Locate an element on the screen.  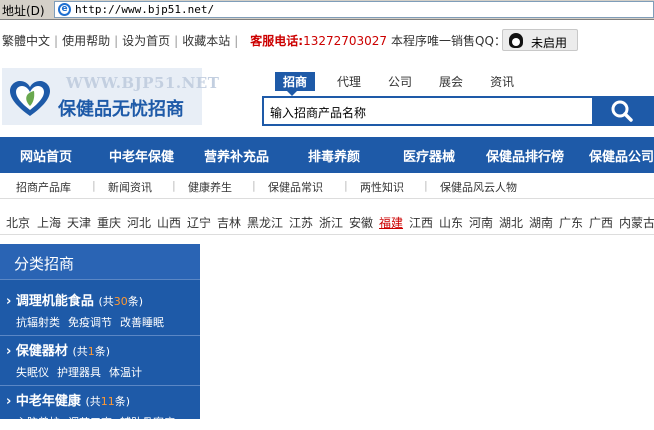
link-traditional-chinese: 繁體中文 is located at coordinates (26, 41).